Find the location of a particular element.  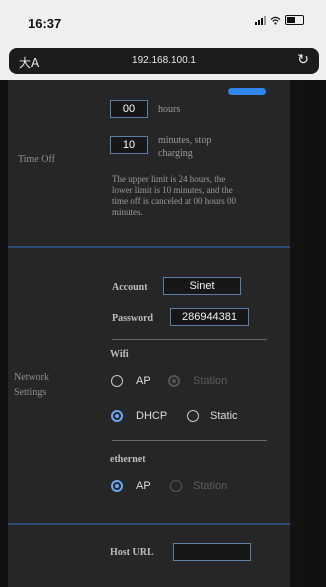

minutes-unit-line1: minutes, stop is located at coordinates (185, 140).